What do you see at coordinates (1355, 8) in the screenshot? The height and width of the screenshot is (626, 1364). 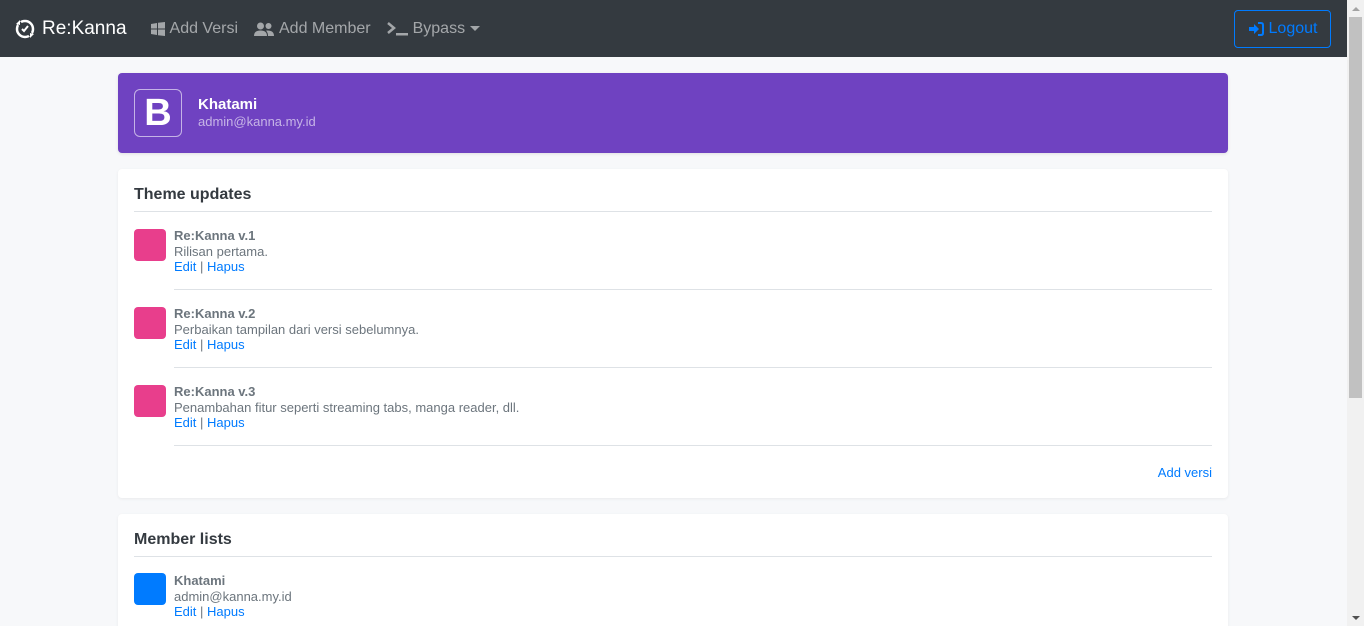 I see `scroll-up-arrow-icon` at bounding box center [1355, 8].